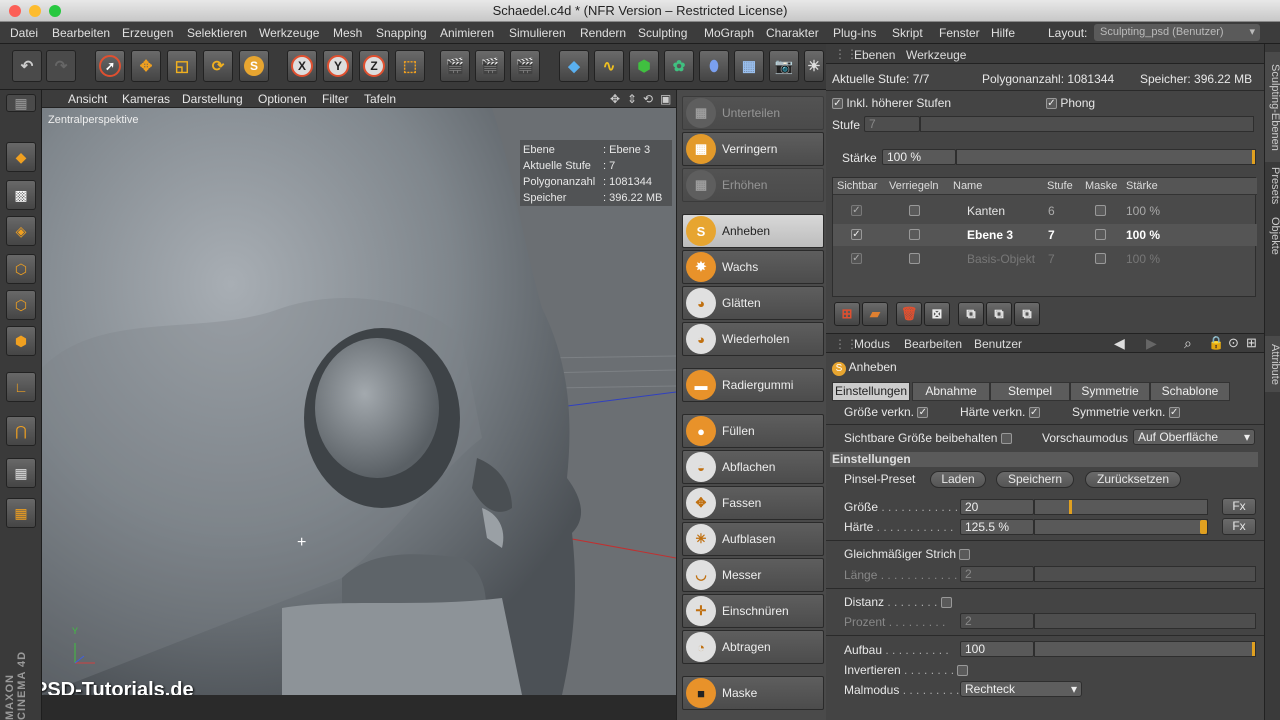 The image size is (1280, 720). Describe the element at coordinates (1126, 412) in the screenshot. I see `symmetry-link-checkbox: Symmetrie verkn. ✓` at that location.